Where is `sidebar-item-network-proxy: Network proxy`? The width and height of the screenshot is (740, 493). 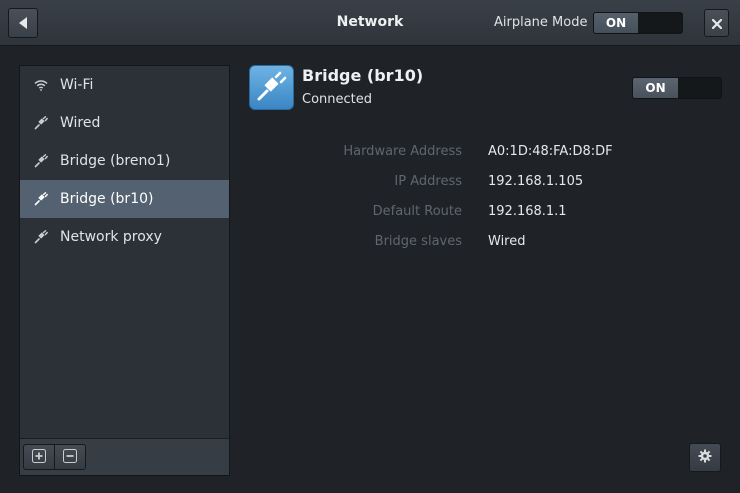
sidebar-item-network-proxy: Network proxy is located at coordinates (124, 237).